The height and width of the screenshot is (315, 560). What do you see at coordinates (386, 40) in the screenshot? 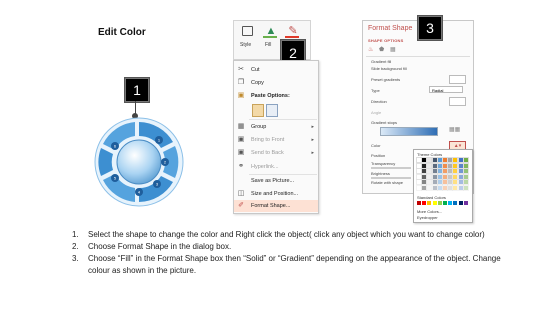
I see `shape-options-tab: SHAPE OPTIONS` at bounding box center [386, 40].